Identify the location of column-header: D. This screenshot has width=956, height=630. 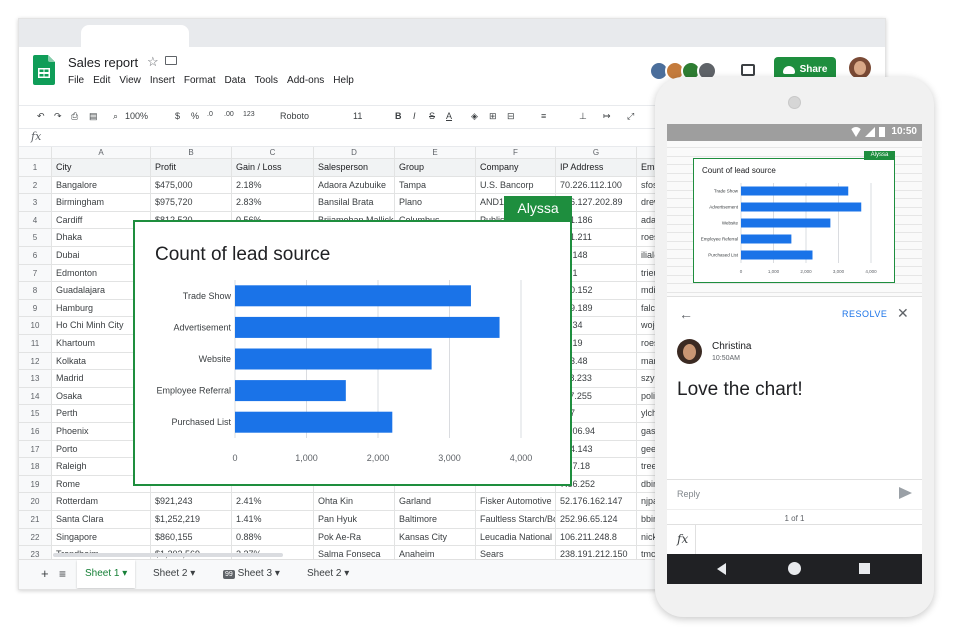
(354, 153).